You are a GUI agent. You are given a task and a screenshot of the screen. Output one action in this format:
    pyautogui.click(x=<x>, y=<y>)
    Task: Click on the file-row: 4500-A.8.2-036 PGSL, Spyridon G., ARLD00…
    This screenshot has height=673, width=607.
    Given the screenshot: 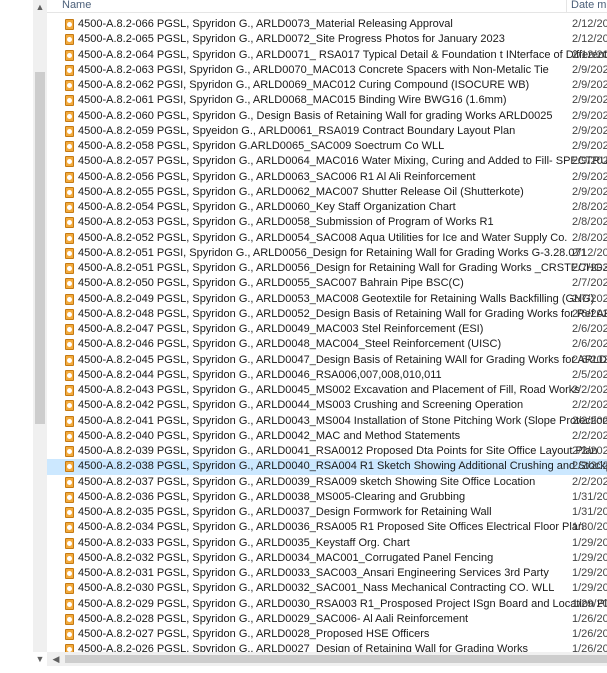 What is the action you would take?
    pyautogui.click(x=327, y=497)
    